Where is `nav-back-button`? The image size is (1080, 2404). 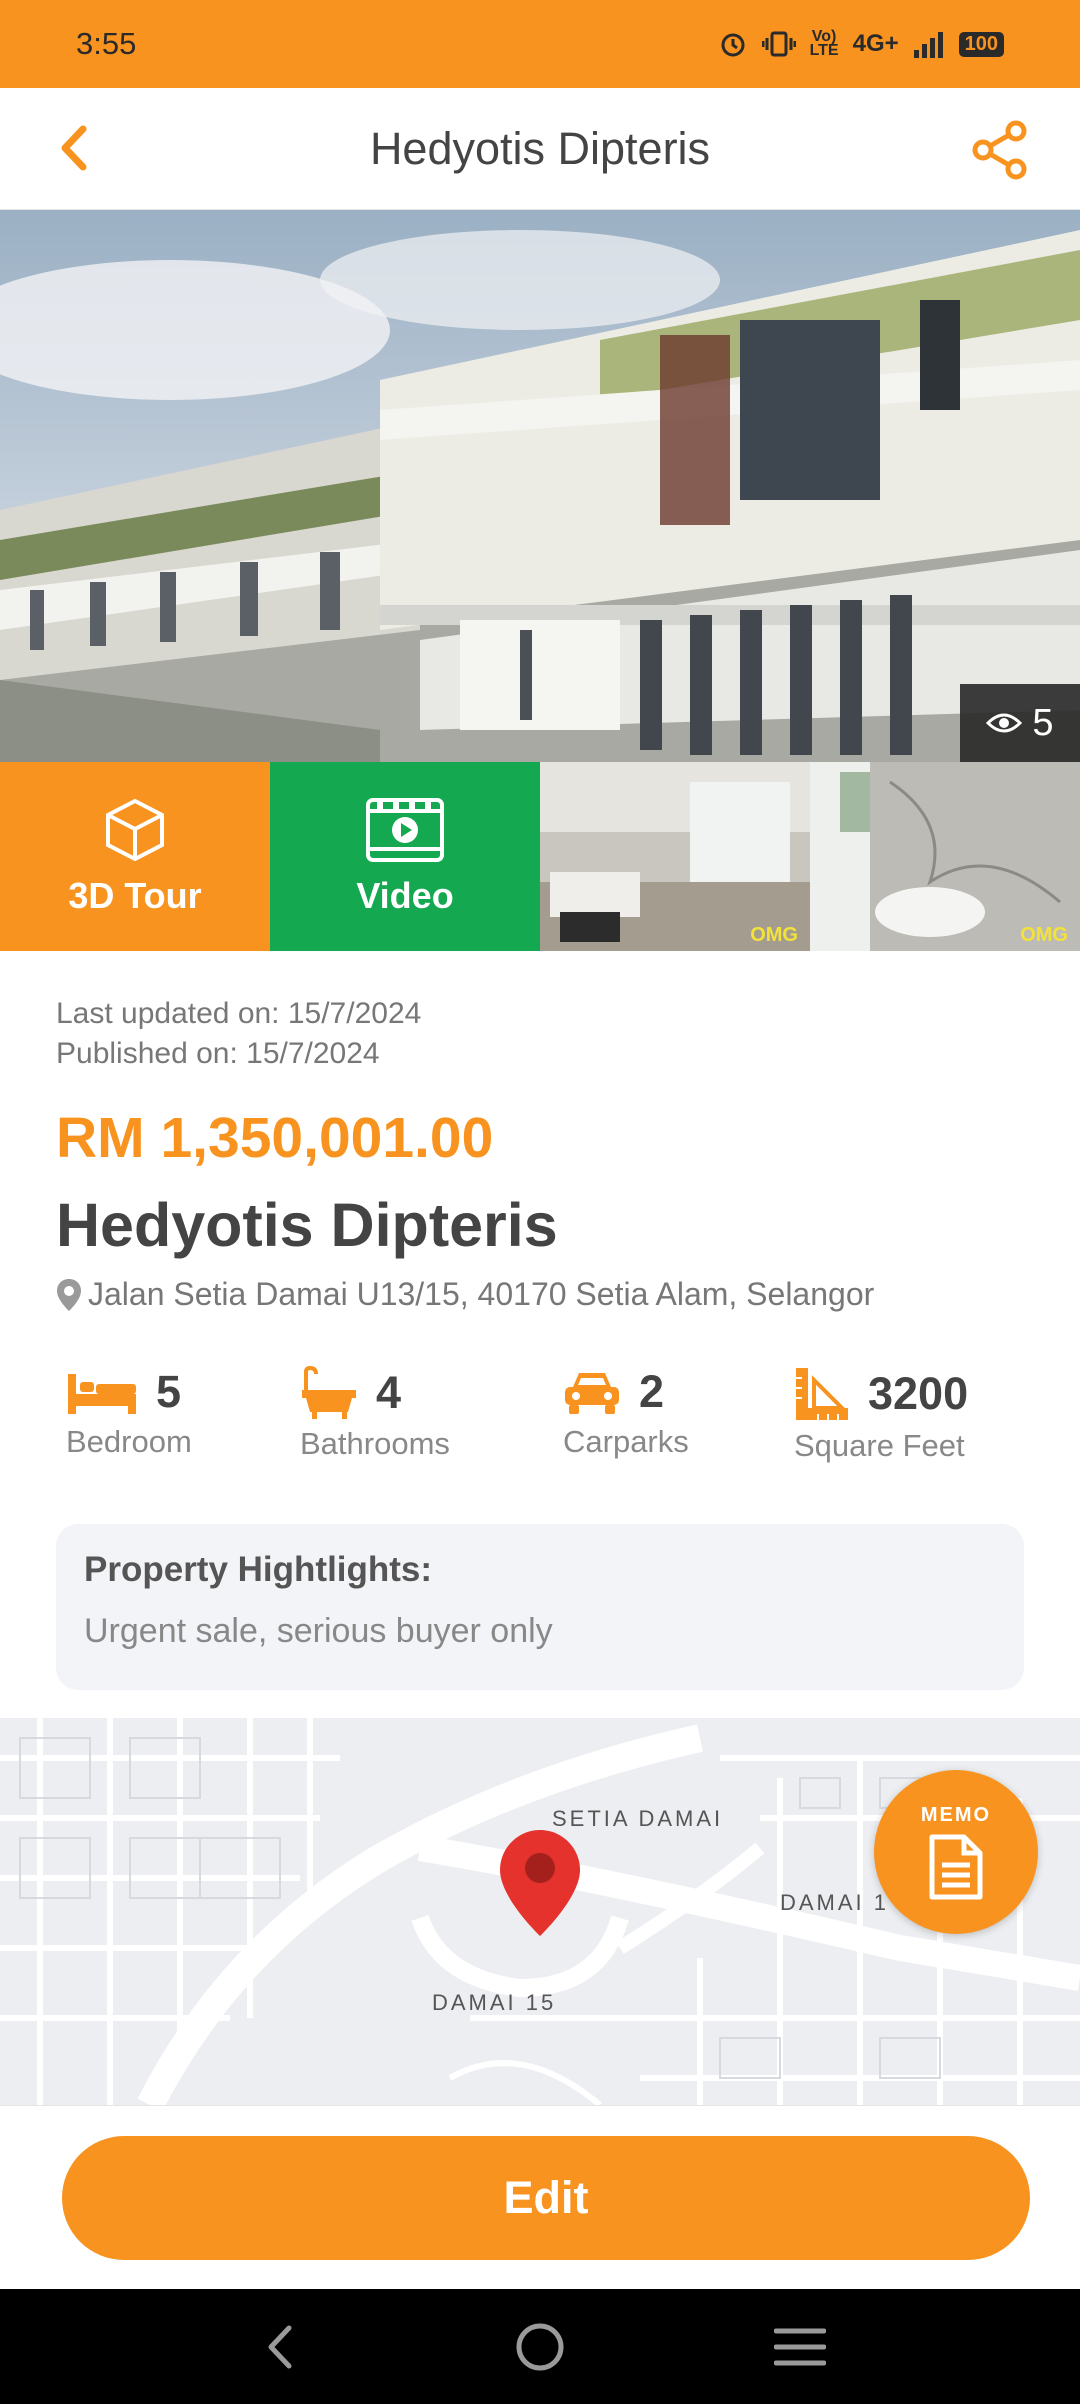 nav-back-button is located at coordinates (280, 2347).